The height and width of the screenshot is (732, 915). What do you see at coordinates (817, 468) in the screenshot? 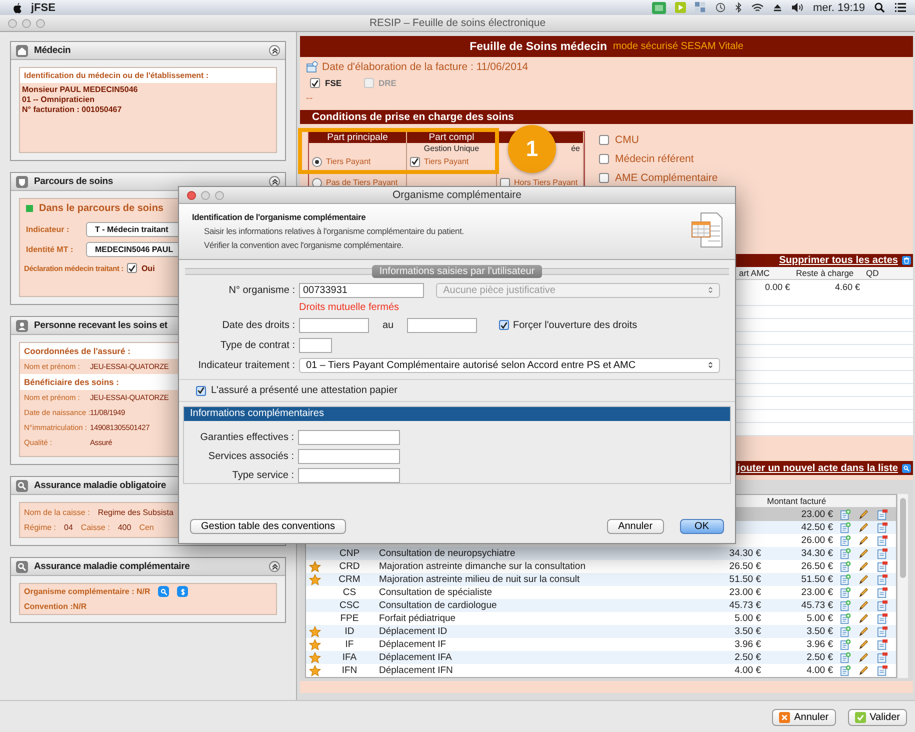
I see `add-act-link: jouter un nouvel acte dans la liste` at bounding box center [817, 468].